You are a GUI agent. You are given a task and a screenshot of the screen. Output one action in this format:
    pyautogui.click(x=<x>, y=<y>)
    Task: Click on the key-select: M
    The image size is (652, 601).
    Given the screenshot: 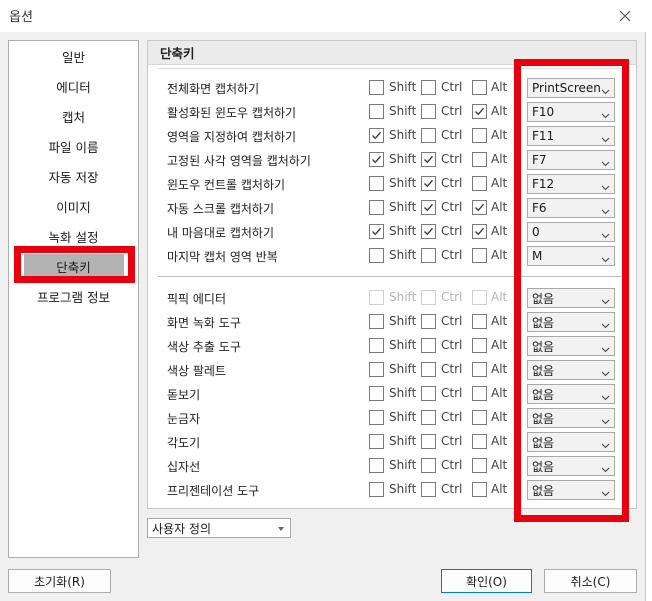 What is the action you would take?
    pyautogui.click(x=571, y=256)
    